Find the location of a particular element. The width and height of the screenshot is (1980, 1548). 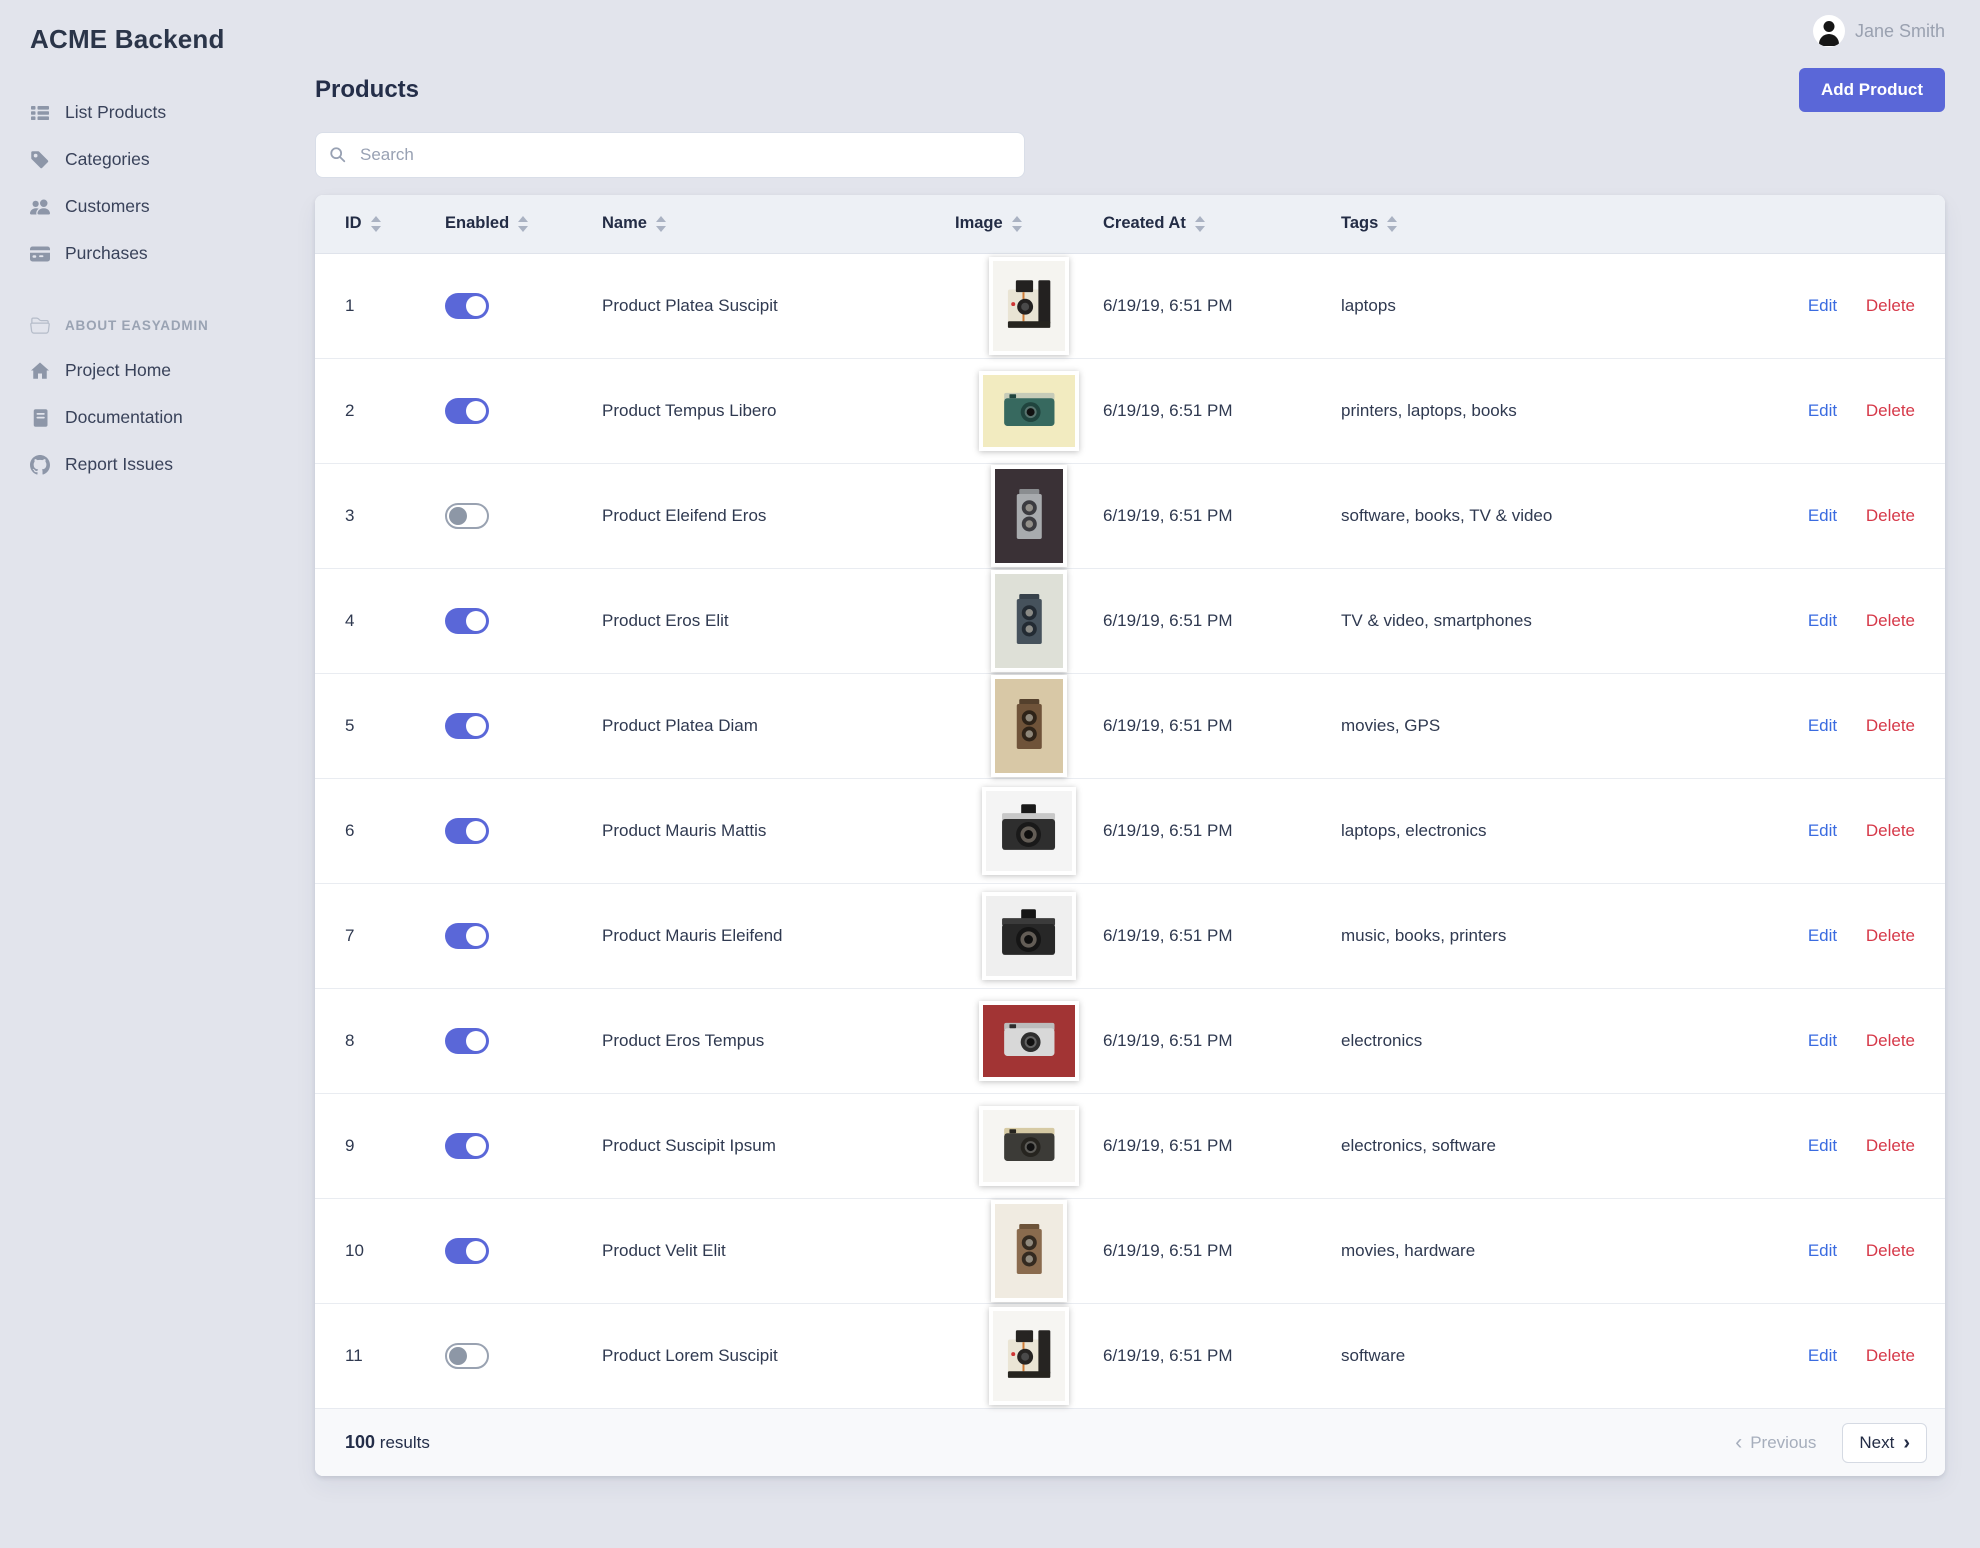

column-header-id: ID is located at coordinates (380, 224).